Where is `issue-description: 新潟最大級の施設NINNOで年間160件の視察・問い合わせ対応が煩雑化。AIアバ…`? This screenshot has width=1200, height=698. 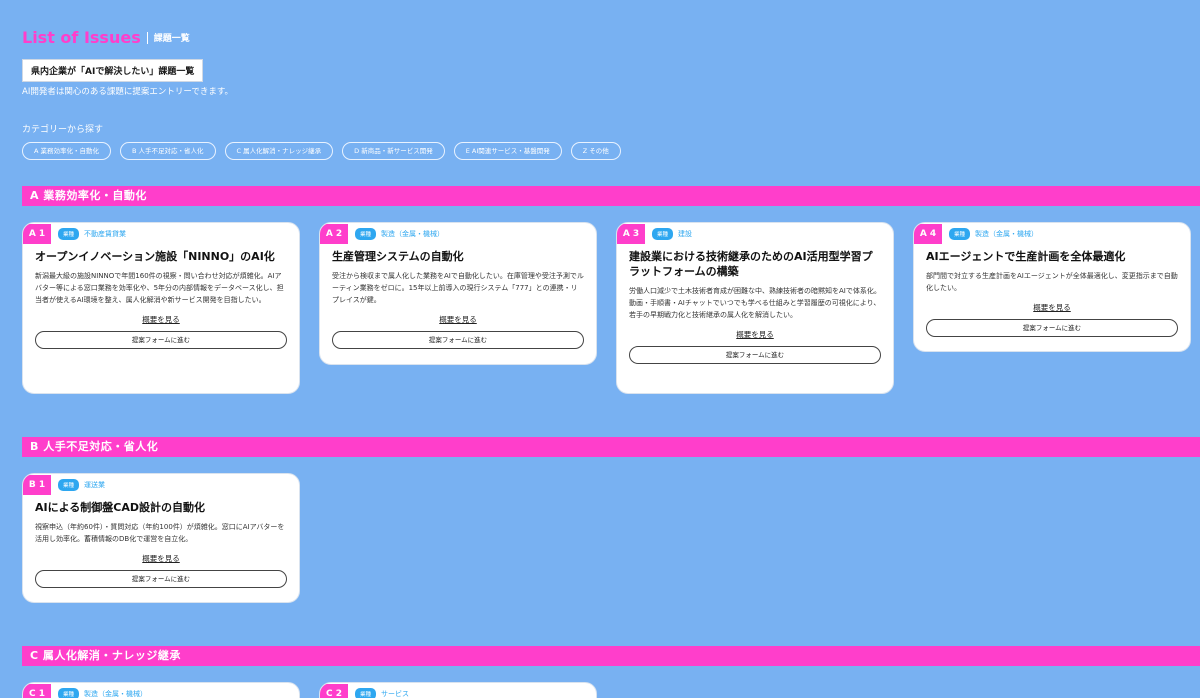 issue-description: 新潟最大級の施設NINNOで年間160件の視察・問い合わせ対応が煩雑化。AIアバ… is located at coordinates (159, 288).